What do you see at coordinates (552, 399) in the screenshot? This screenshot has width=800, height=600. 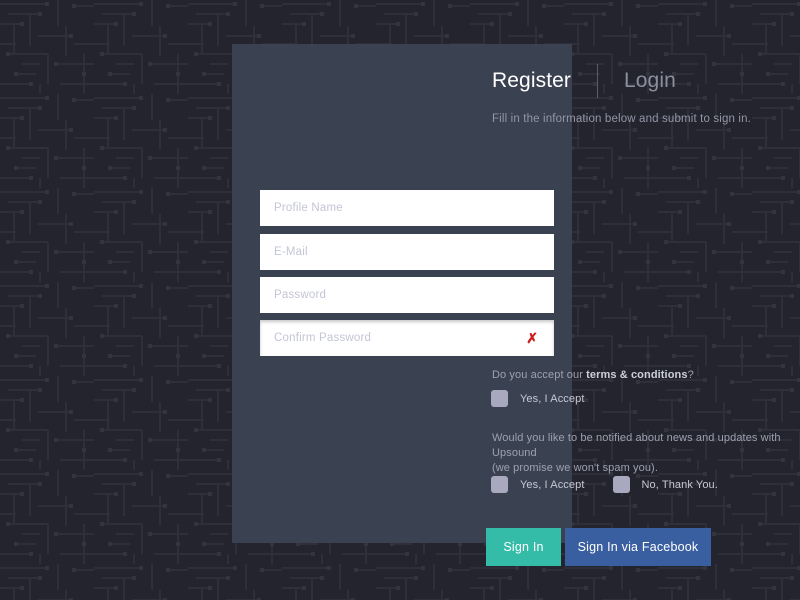 I see `terms-accept-label: Yes, I Accept` at bounding box center [552, 399].